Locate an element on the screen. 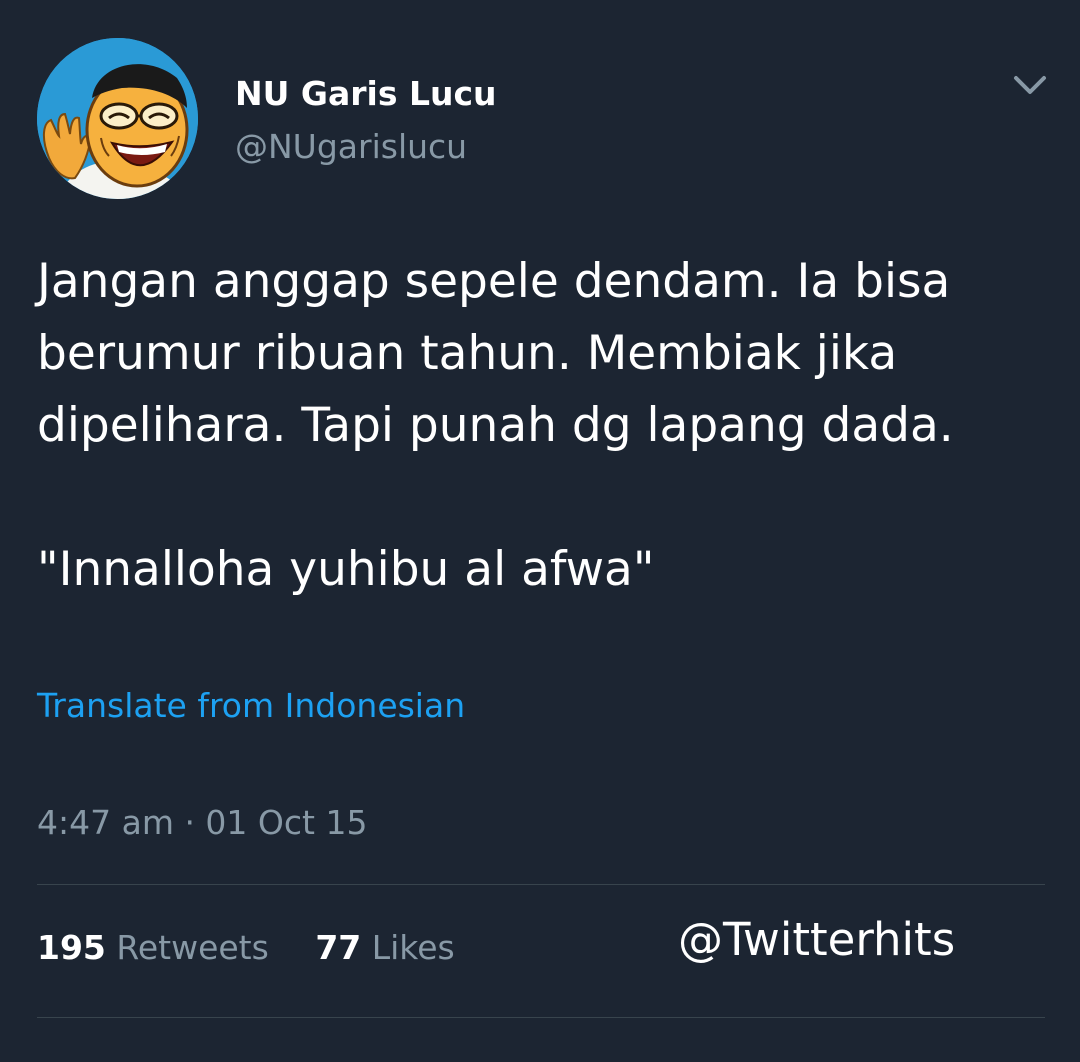 The width and height of the screenshot is (1080, 1062). paragraph-break is located at coordinates (542, 498).